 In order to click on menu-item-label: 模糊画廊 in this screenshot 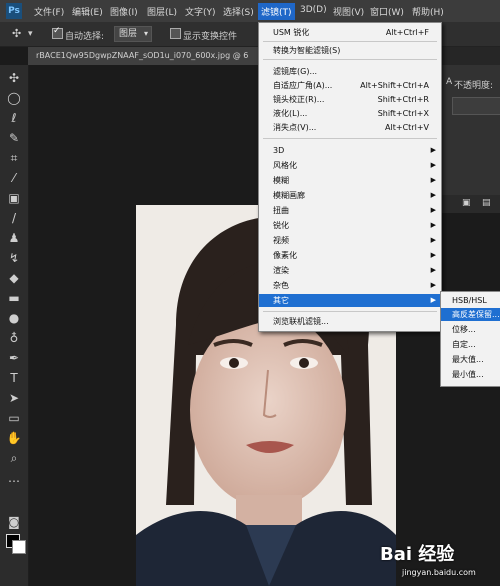, I will do `click(289, 195)`.